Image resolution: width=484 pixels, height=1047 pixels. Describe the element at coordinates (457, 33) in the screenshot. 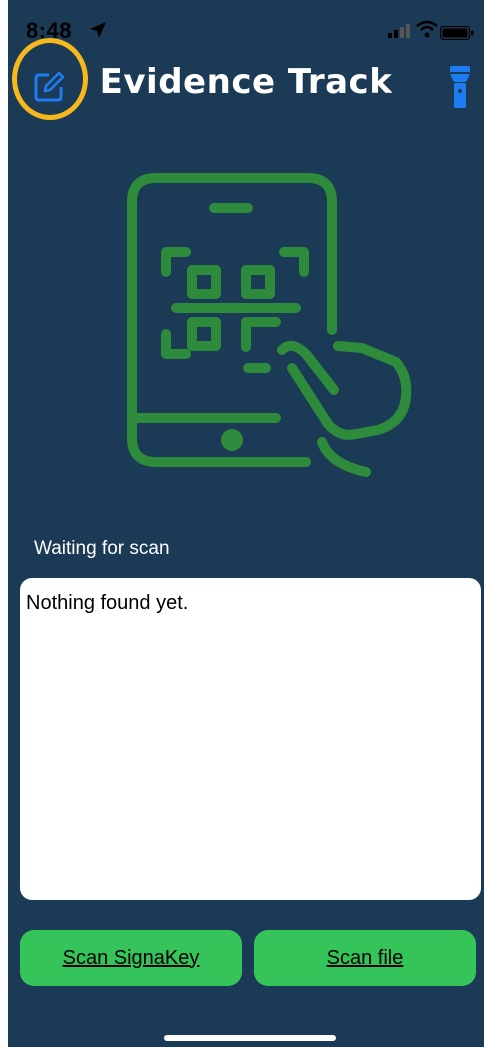

I see `battery-icon` at that location.